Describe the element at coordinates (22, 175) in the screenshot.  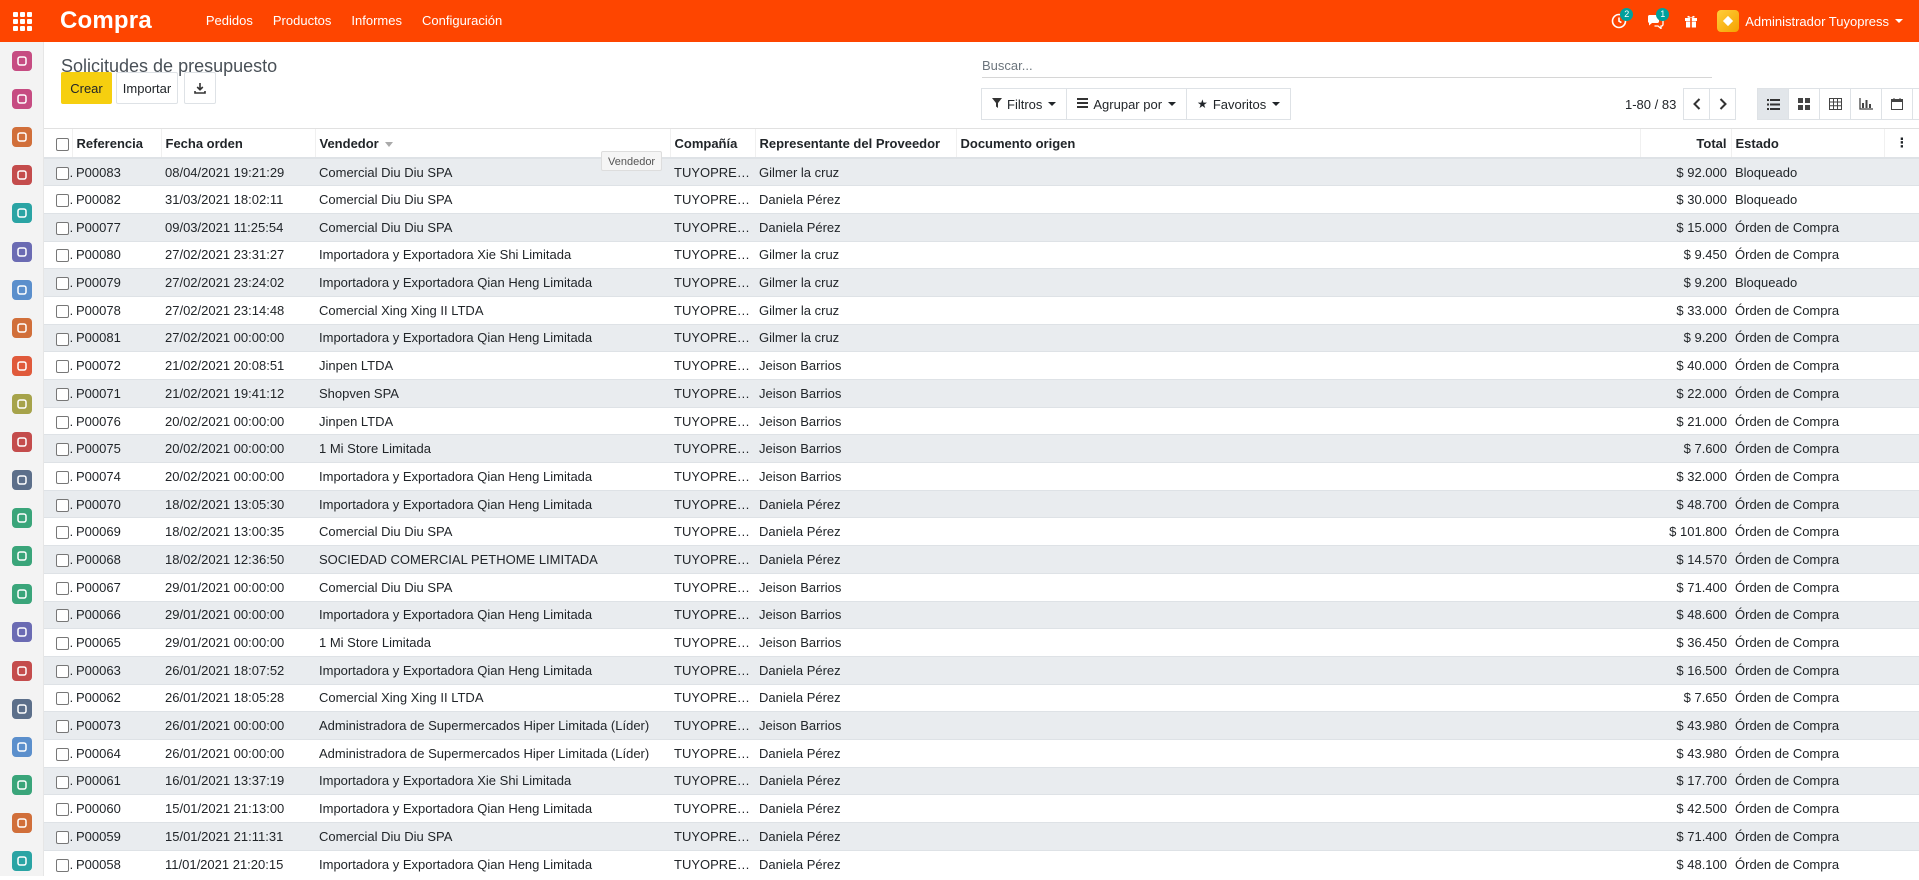
I see `sidebar-app-sales` at that location.